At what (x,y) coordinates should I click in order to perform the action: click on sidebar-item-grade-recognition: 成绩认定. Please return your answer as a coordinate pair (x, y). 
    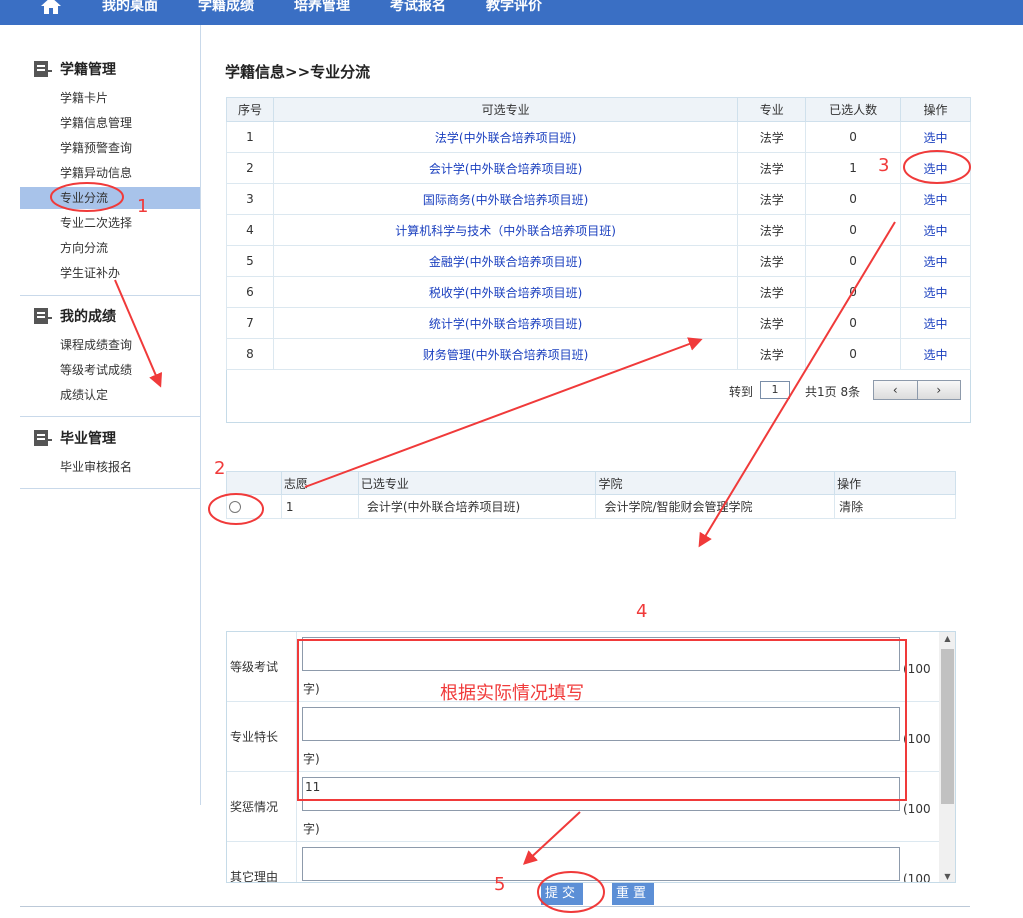
    Looking at the image, I should click on (110, 395).